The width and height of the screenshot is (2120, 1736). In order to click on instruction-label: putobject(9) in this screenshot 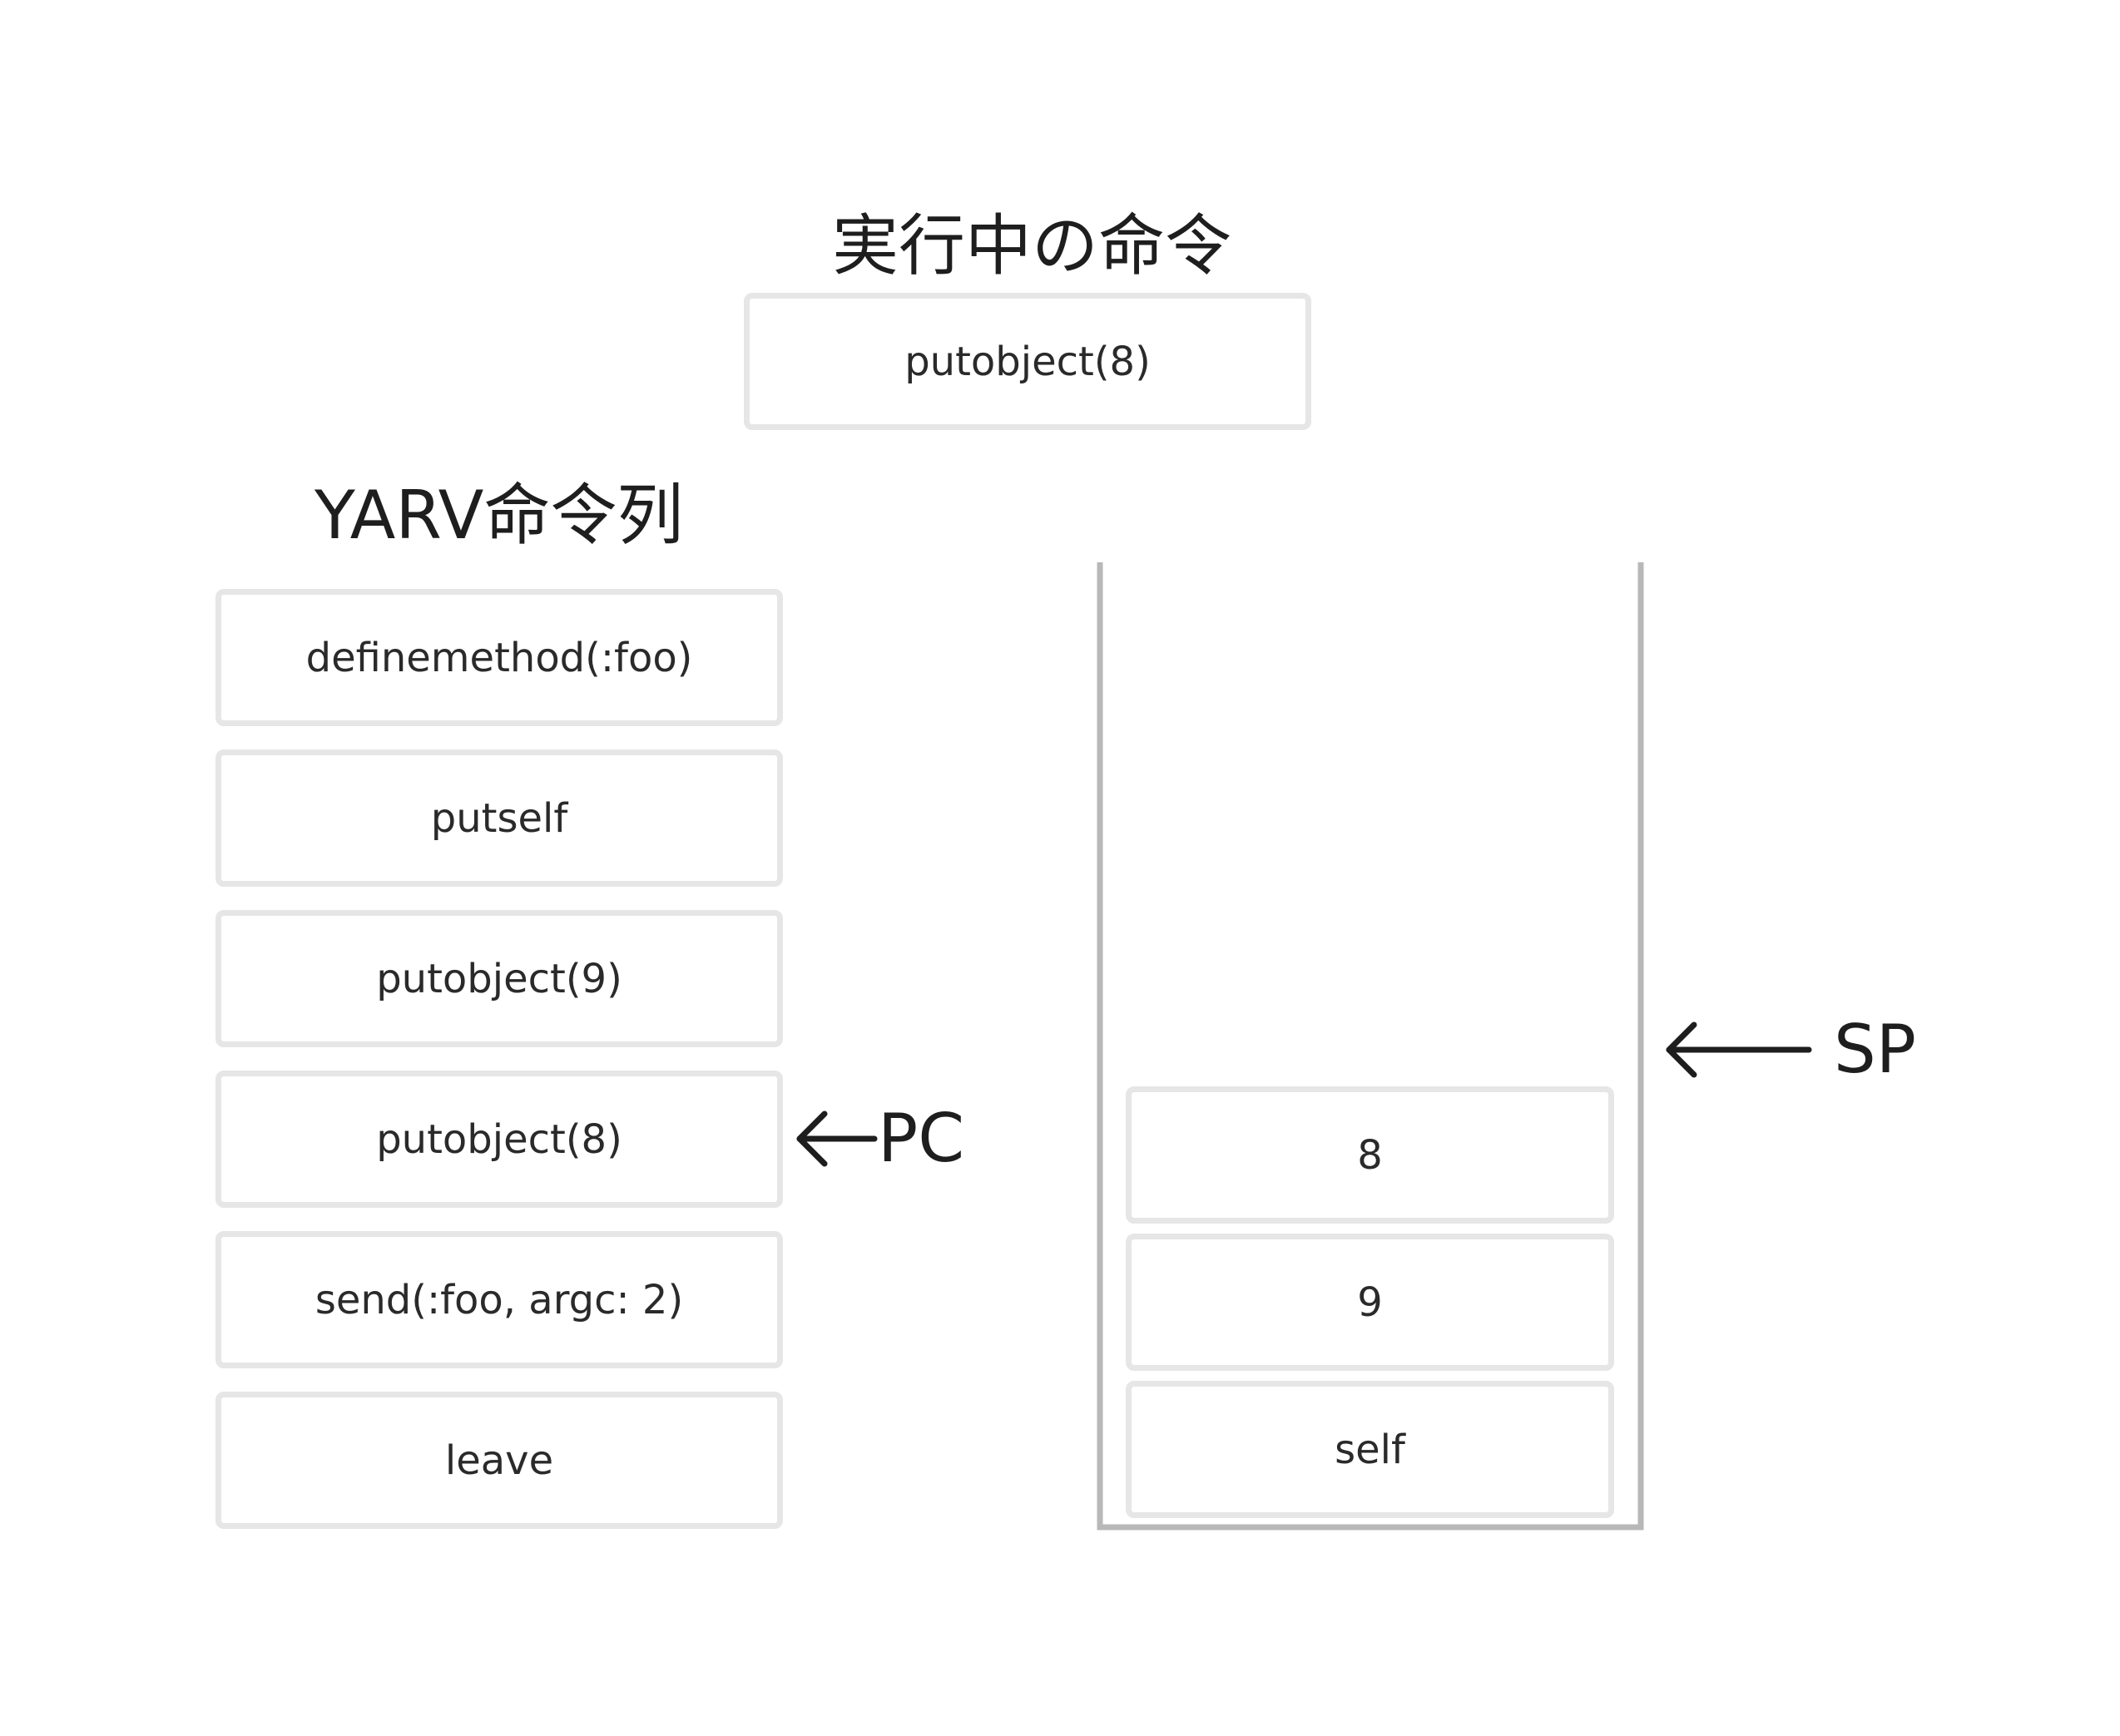, I will do `click(499, 978)`.